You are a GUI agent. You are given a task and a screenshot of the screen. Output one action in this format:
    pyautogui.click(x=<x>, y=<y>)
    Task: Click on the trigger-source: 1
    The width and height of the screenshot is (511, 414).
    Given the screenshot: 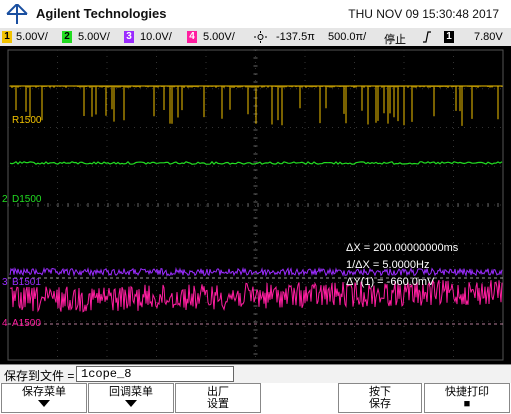 What is the action you would take?
    pyautogui.click(x=449, y=37)
    